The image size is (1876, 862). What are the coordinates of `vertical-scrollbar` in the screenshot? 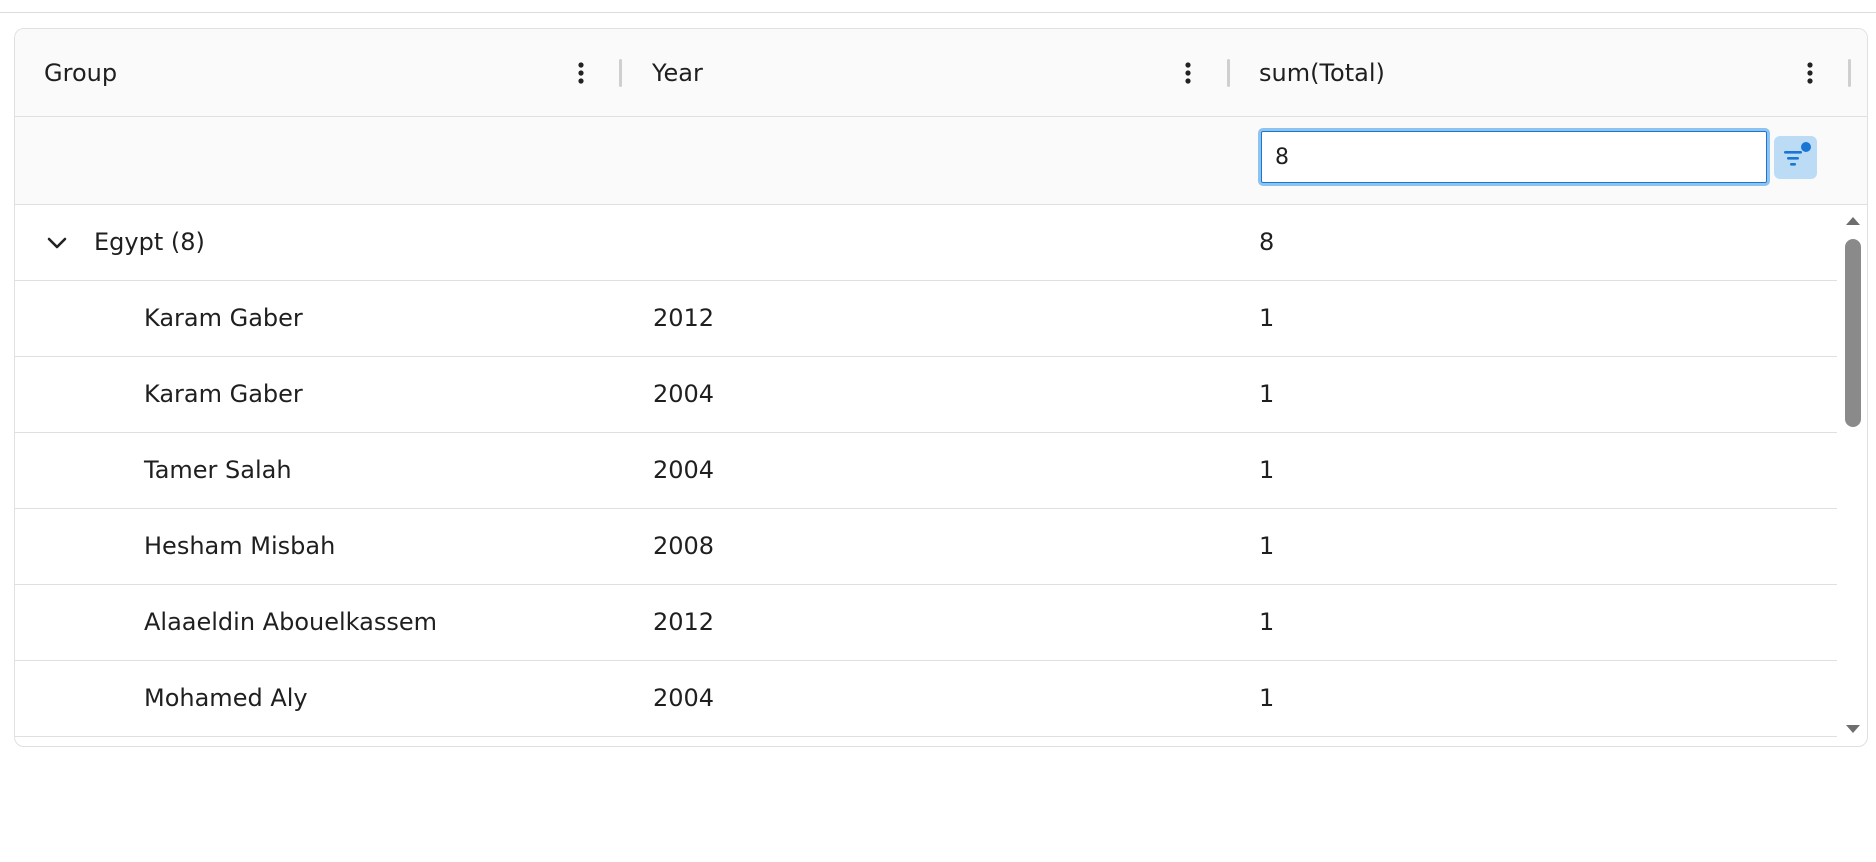 It's located at (1853, 475).